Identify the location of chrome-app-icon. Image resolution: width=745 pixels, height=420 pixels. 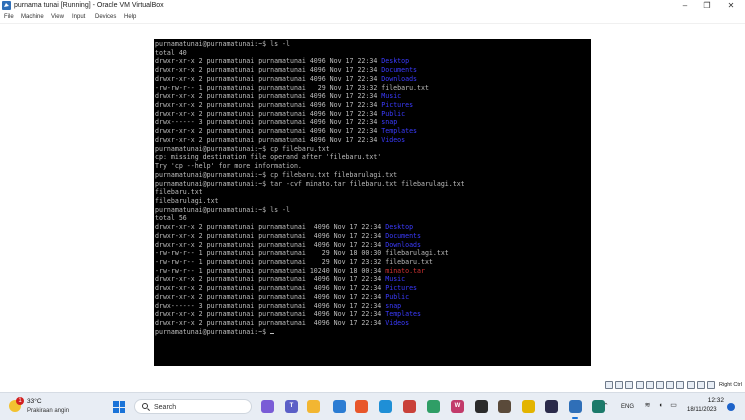
(528, 406).